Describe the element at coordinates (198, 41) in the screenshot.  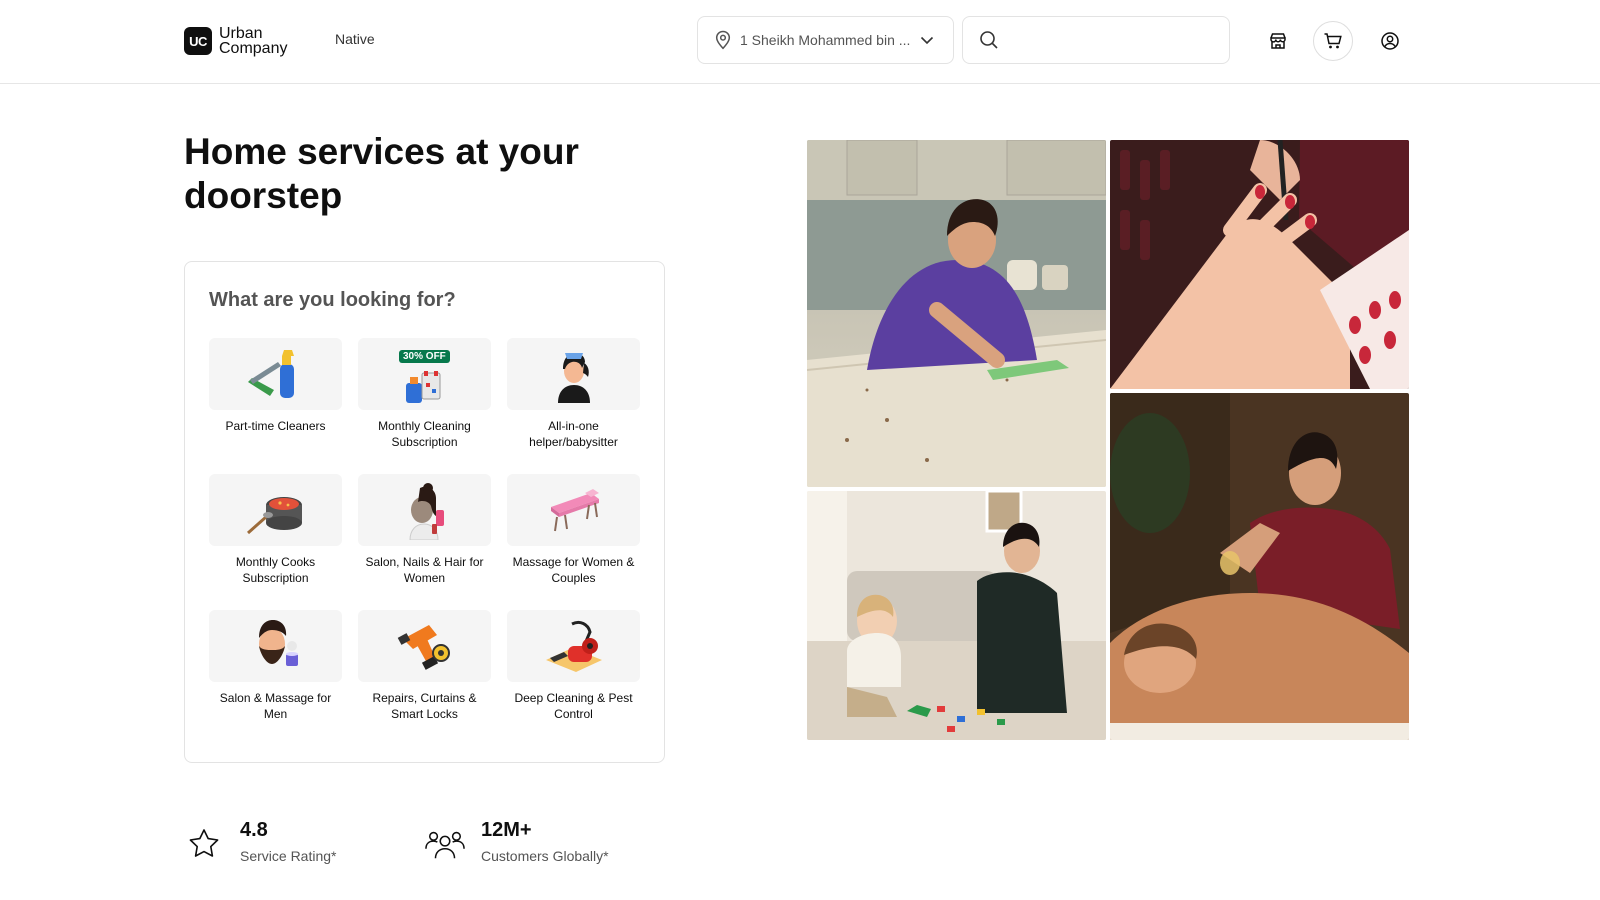
I see `logo-mark: UC` at that location.